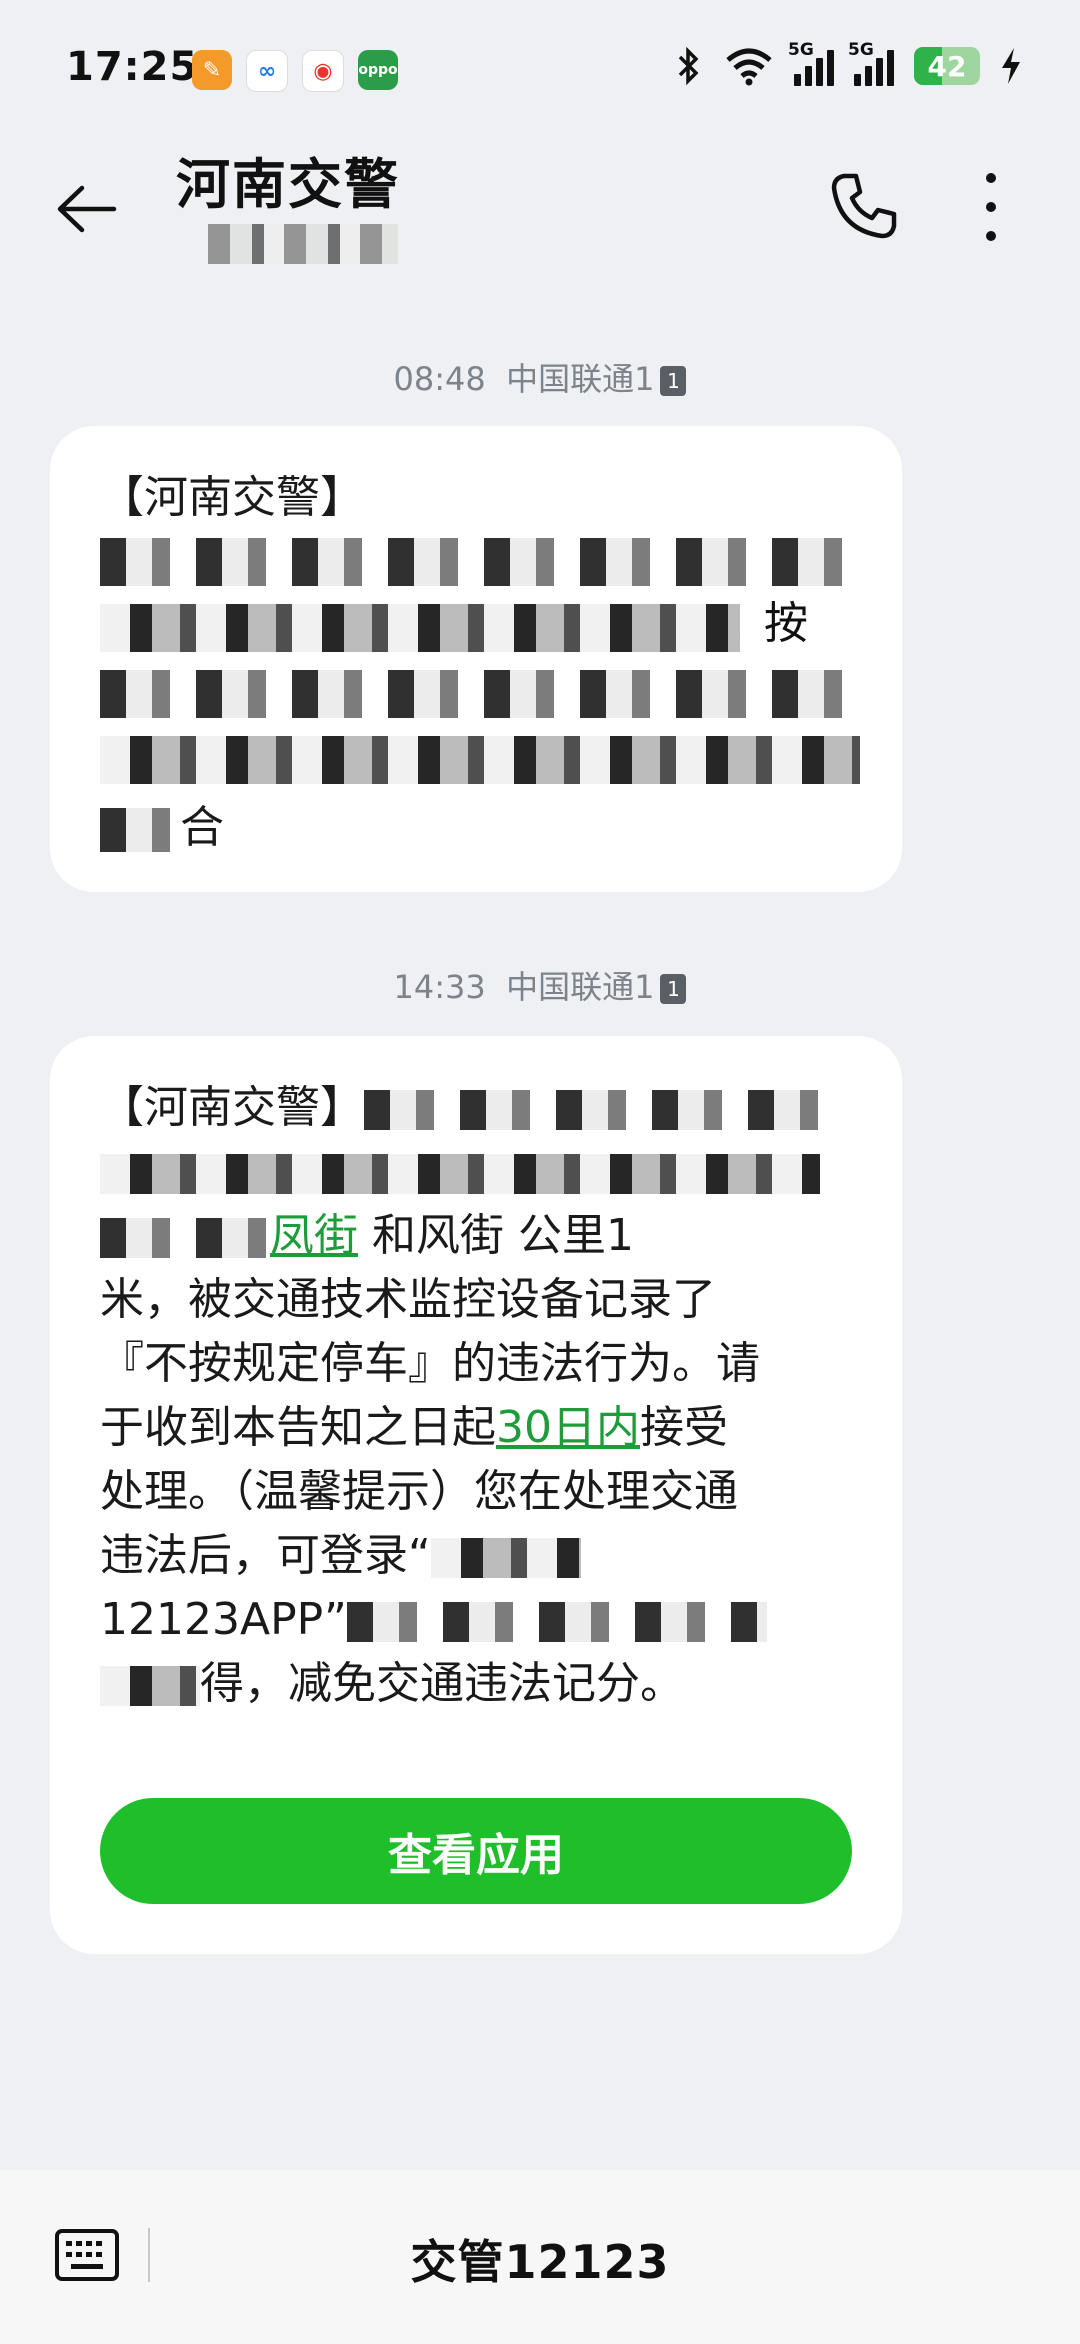 This screenshot has height=2344, width=1080. What do you see at coordinates (811, 63) in the screenshot?
I see `signal-sim1: 5G` at bounding box center [811, 63].